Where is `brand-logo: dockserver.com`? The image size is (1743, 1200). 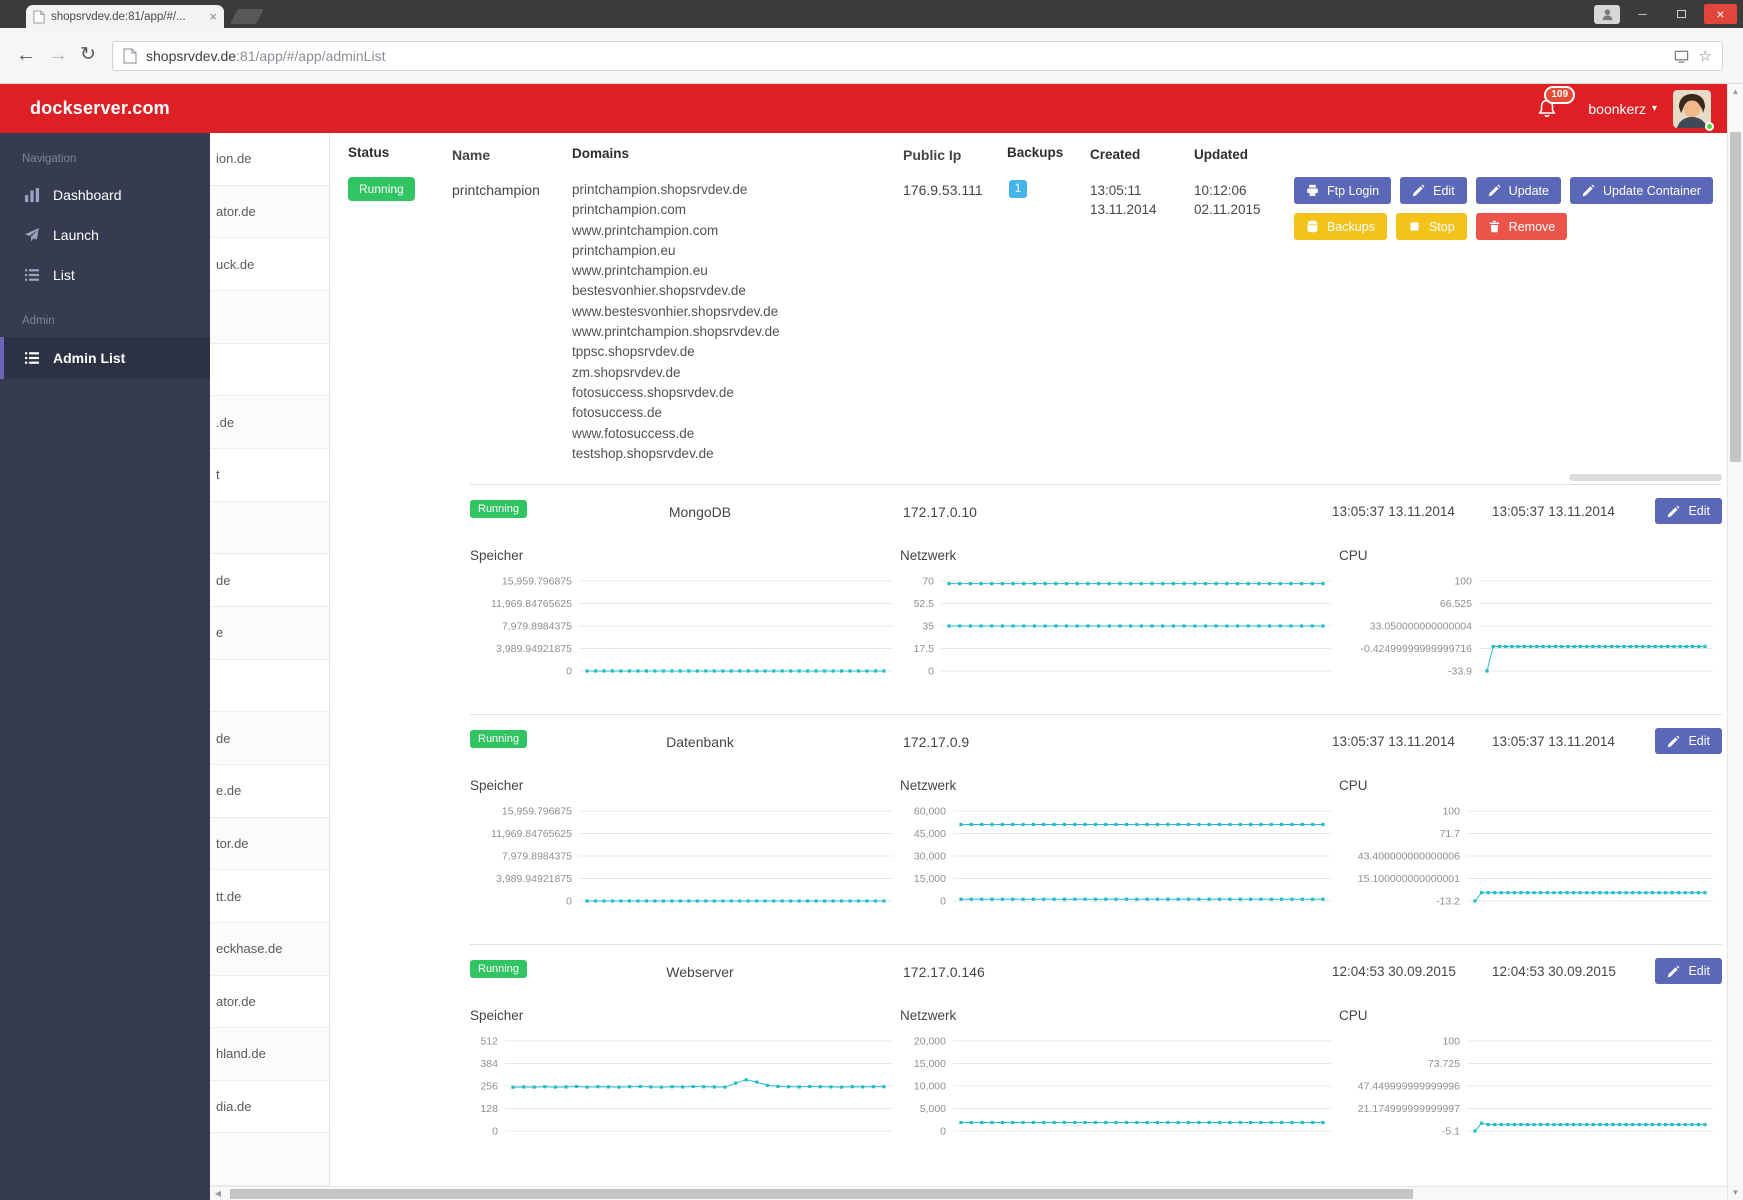 brand-logo: dockserver.com is located at coordinates (100, 108).